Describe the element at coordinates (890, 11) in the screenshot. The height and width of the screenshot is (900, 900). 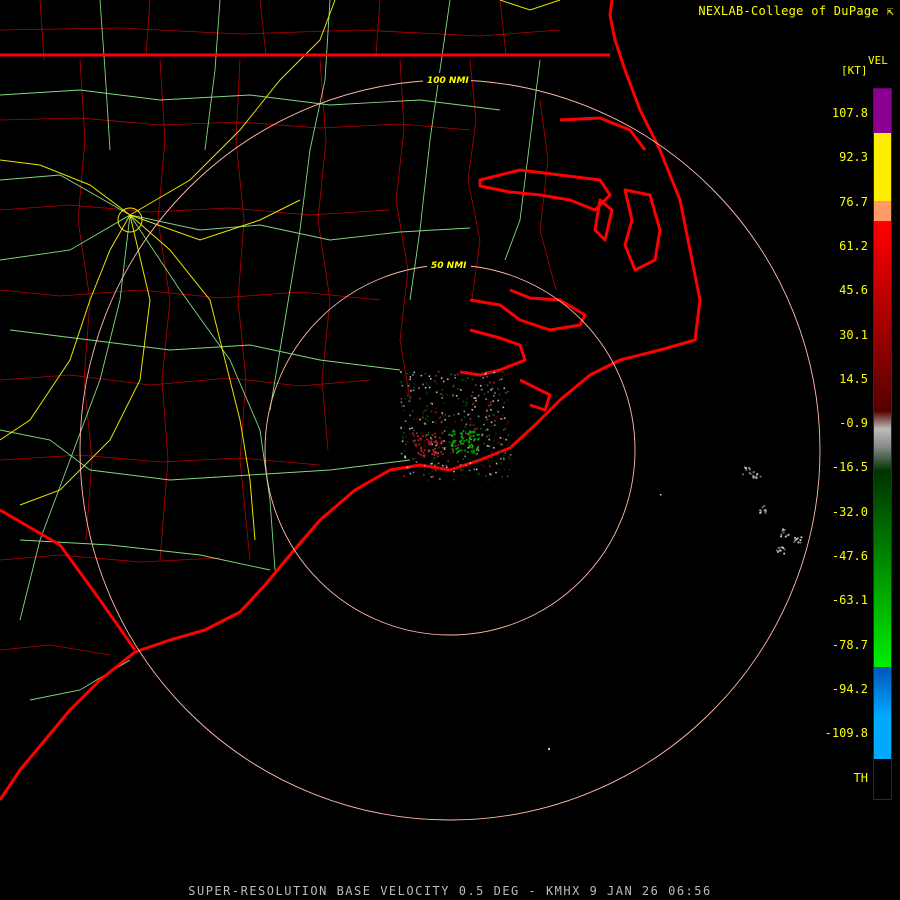
I see `external-link-icon: ⇱` at that location.